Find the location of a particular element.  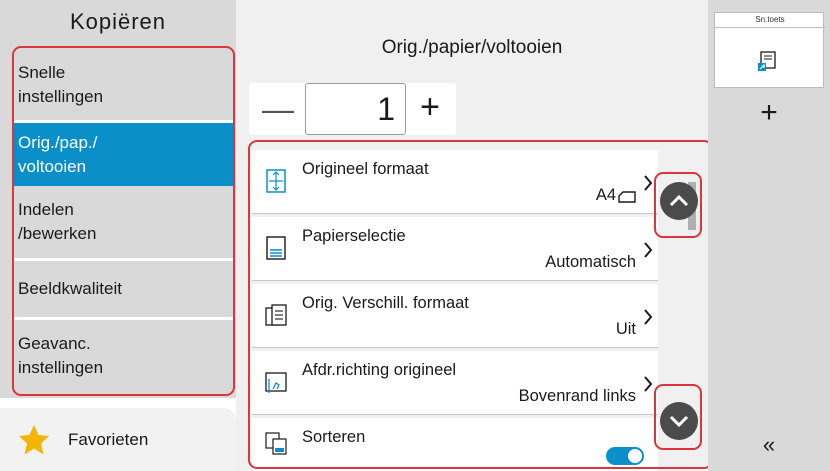

chevron-down-icon is located at coordinates (679, 421).